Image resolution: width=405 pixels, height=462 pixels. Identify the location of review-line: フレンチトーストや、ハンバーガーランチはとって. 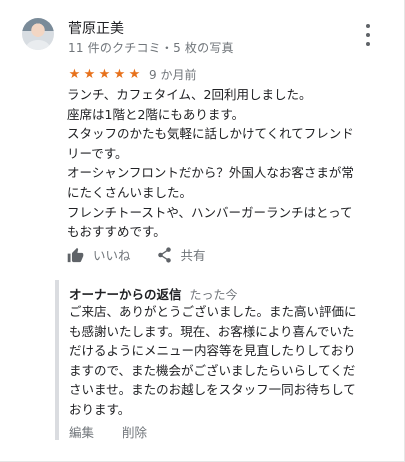
(210, 212).